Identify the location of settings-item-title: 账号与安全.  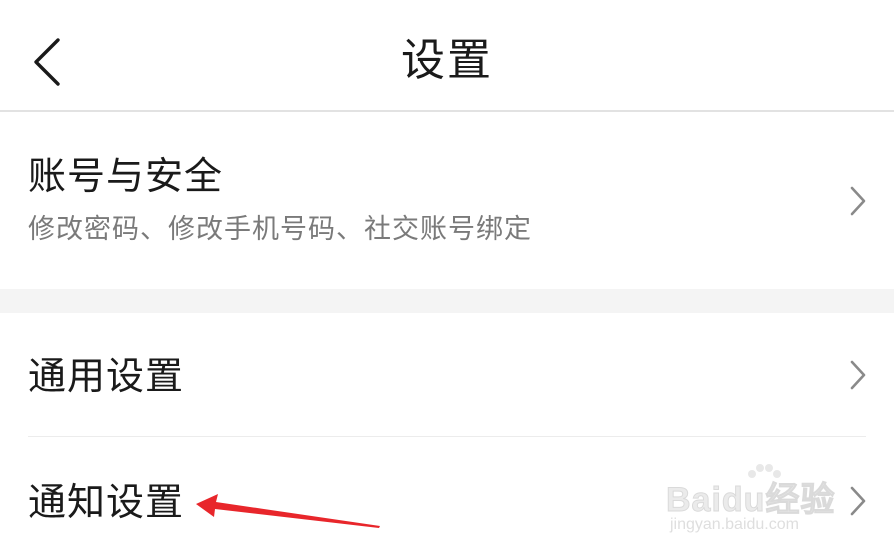
(126, 176).